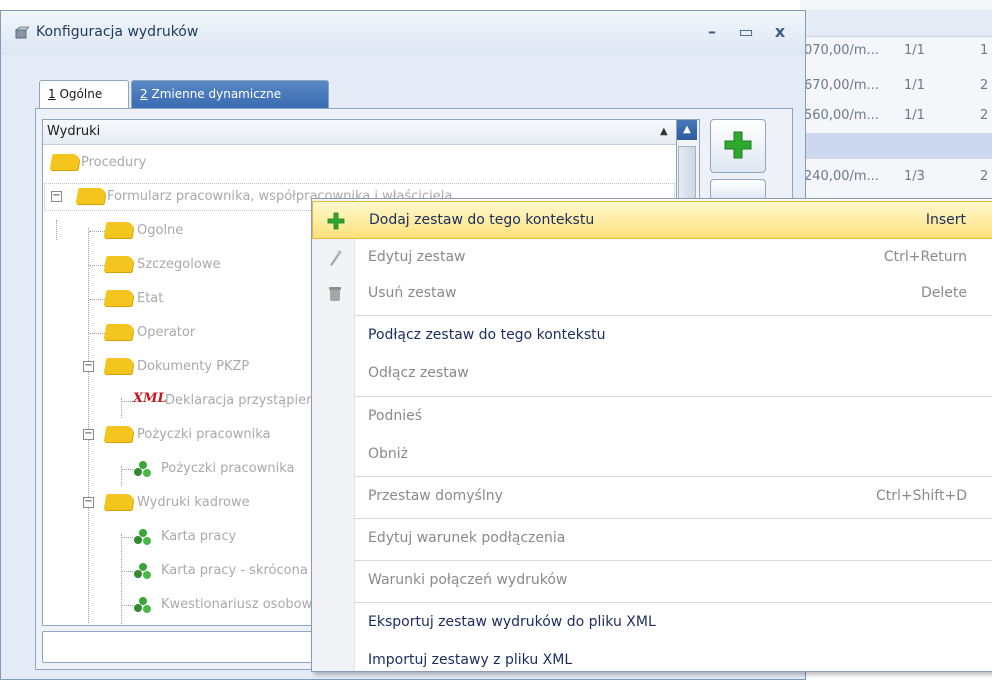 The image size is (992, 680). I want to click on tab-dynamic-variables: 2 Zmienne dynamiczne, so click(230, 94).